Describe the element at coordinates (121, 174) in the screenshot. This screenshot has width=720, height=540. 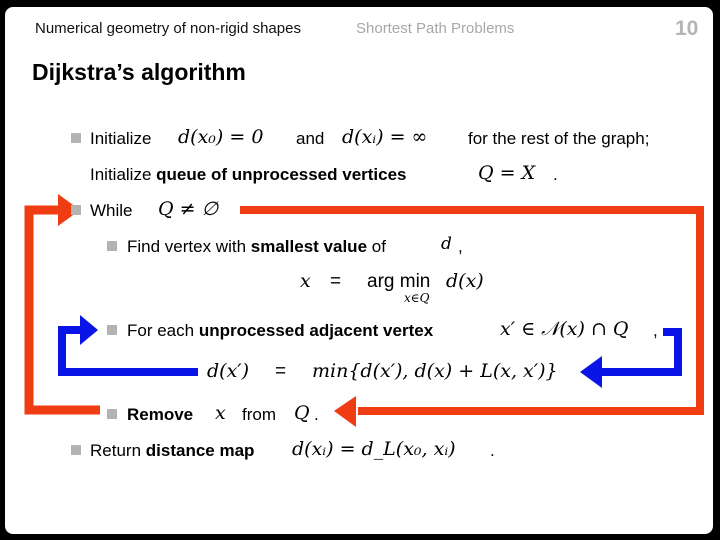
I see `init-queue-prefix: Initialize` at that location.